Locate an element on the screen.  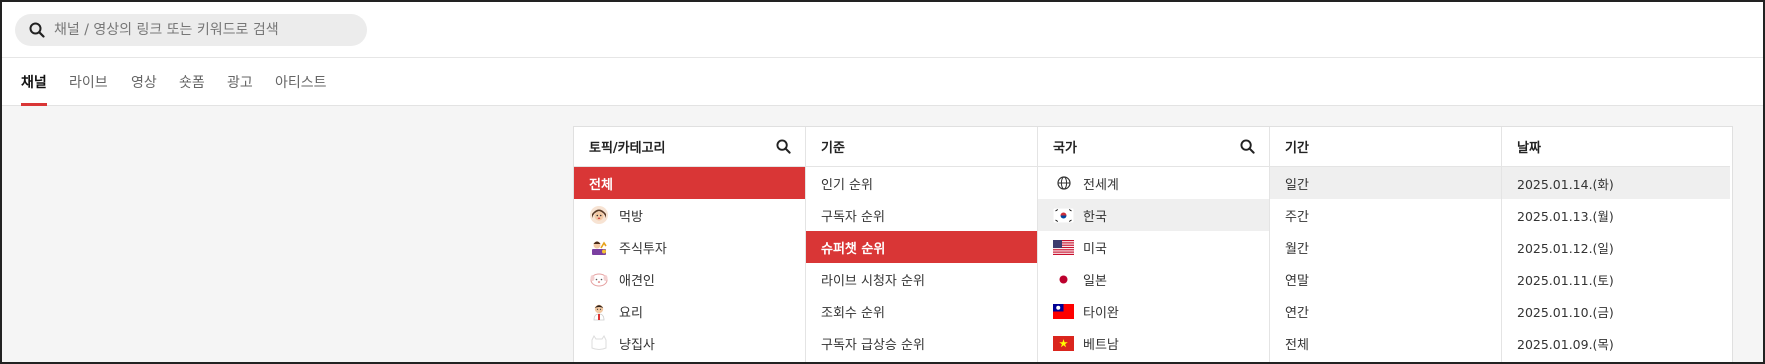
criteria-item-label: 조회수 순위 is located at coordinates (853, 313).